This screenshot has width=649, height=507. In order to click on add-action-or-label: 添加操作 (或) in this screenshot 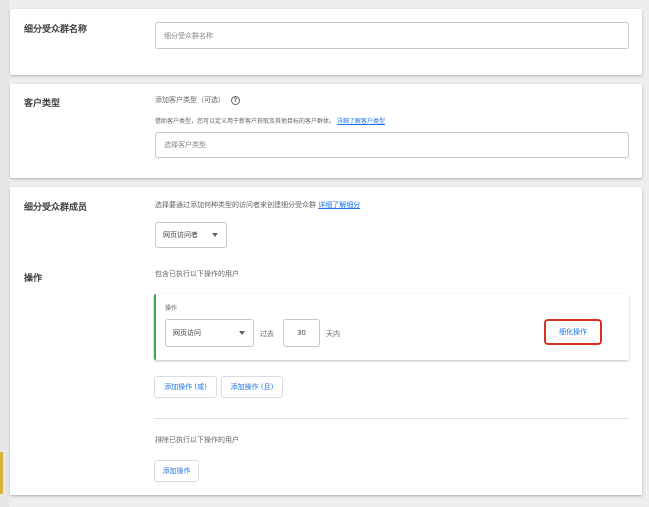, I will do `click(185, 387)`.